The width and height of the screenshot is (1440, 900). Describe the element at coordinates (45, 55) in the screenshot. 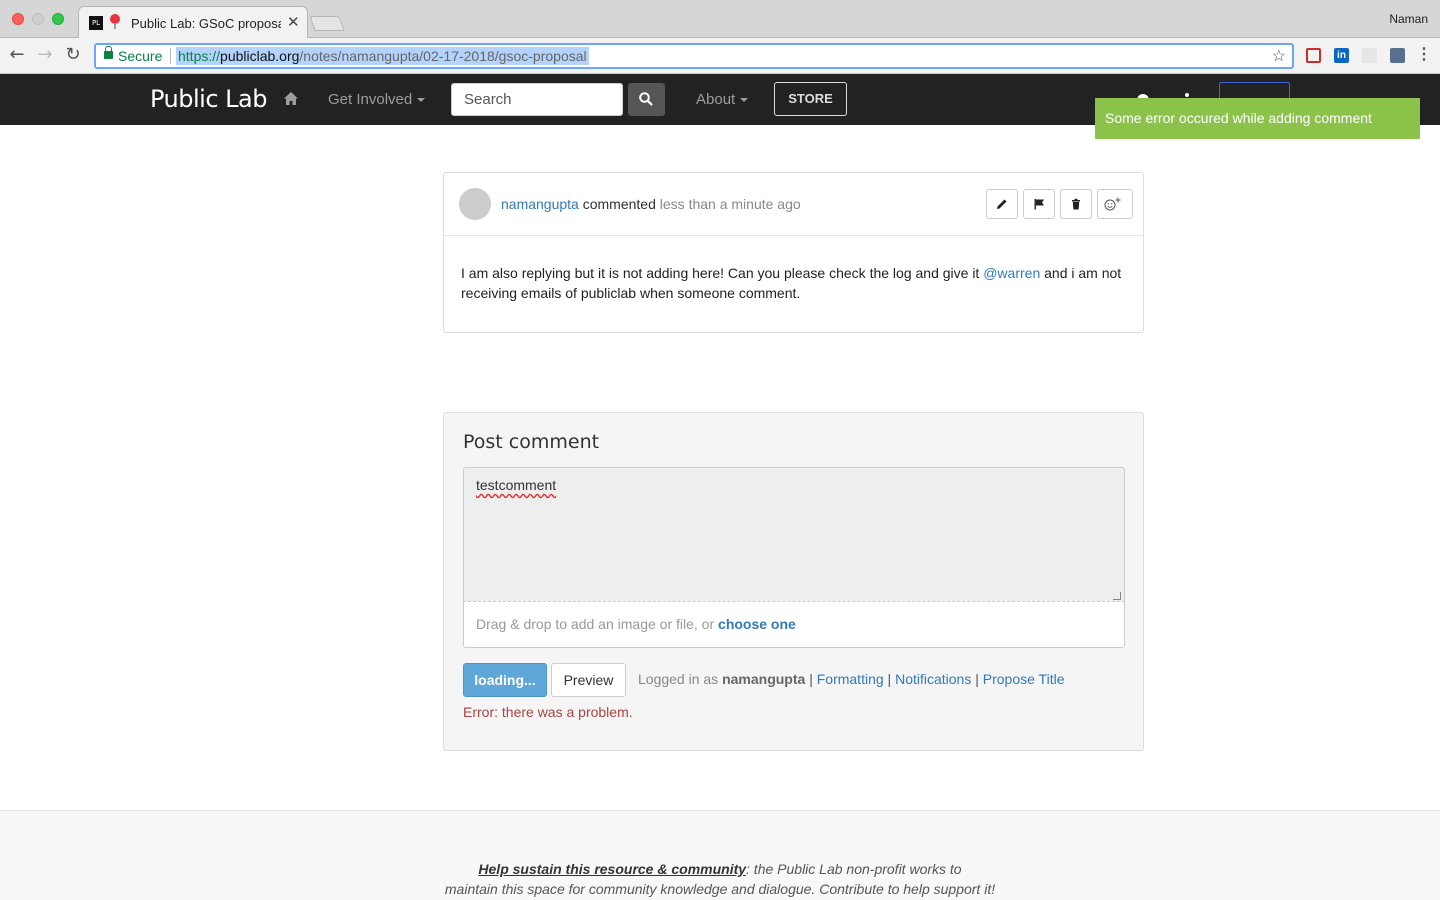

I see `forward-arrow-icon: →` at that location.